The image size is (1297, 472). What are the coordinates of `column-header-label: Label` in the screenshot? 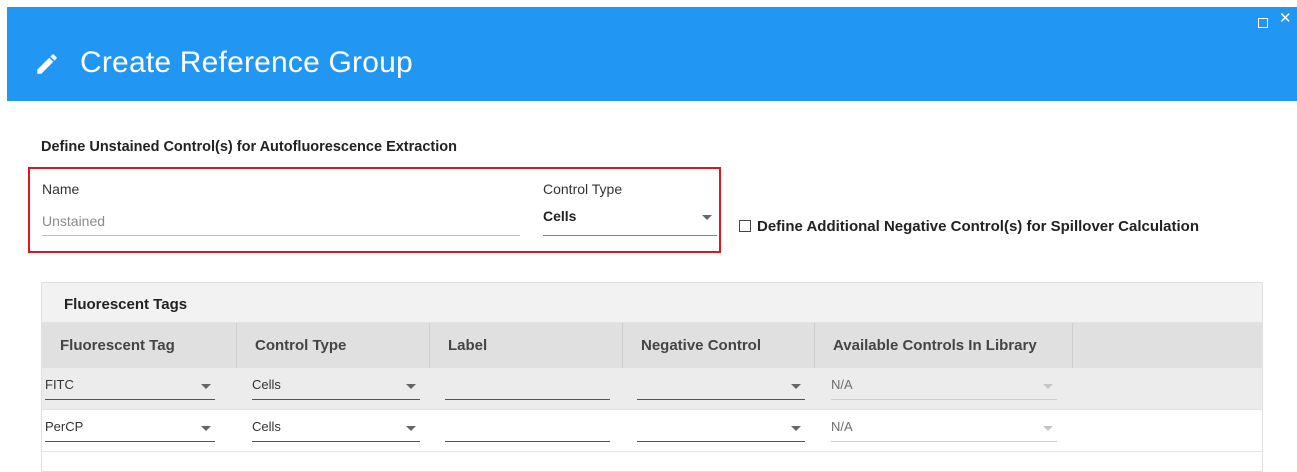 It's located at (468, 345).